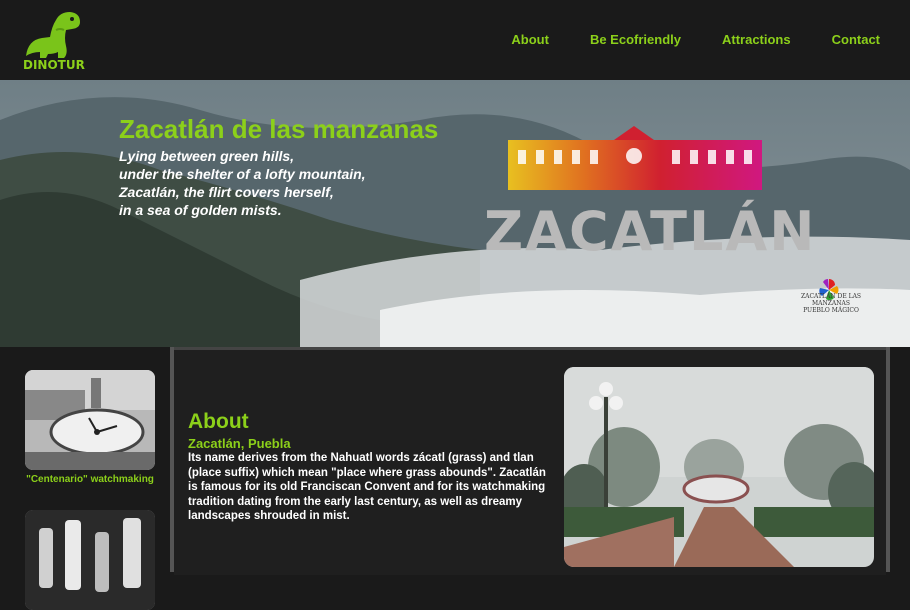 This screenshot has height=610, width=910. I want to click on nav-be-ecofriendly: Be Ecofriendly, so click(635, 39).